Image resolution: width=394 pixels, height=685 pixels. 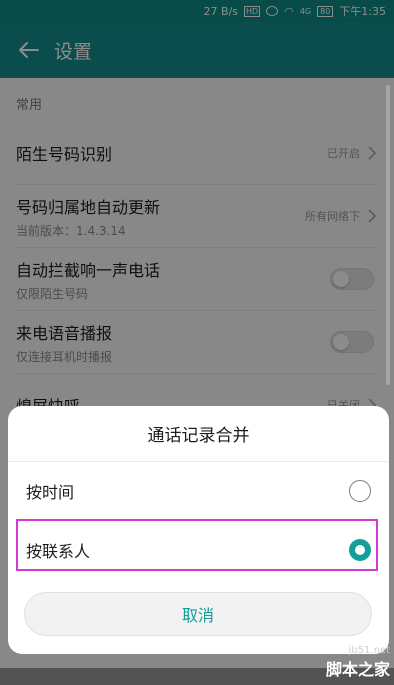 I want to click on cancel-button: 取消, so click(x=198, y=614).